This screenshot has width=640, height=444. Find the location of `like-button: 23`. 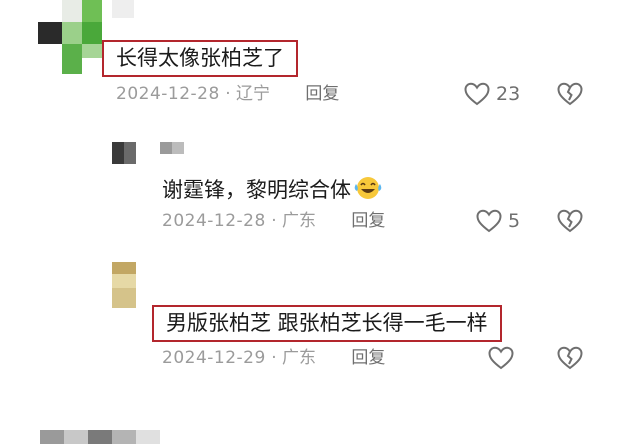

like-button: 23 is located at coordinates (492, 94).